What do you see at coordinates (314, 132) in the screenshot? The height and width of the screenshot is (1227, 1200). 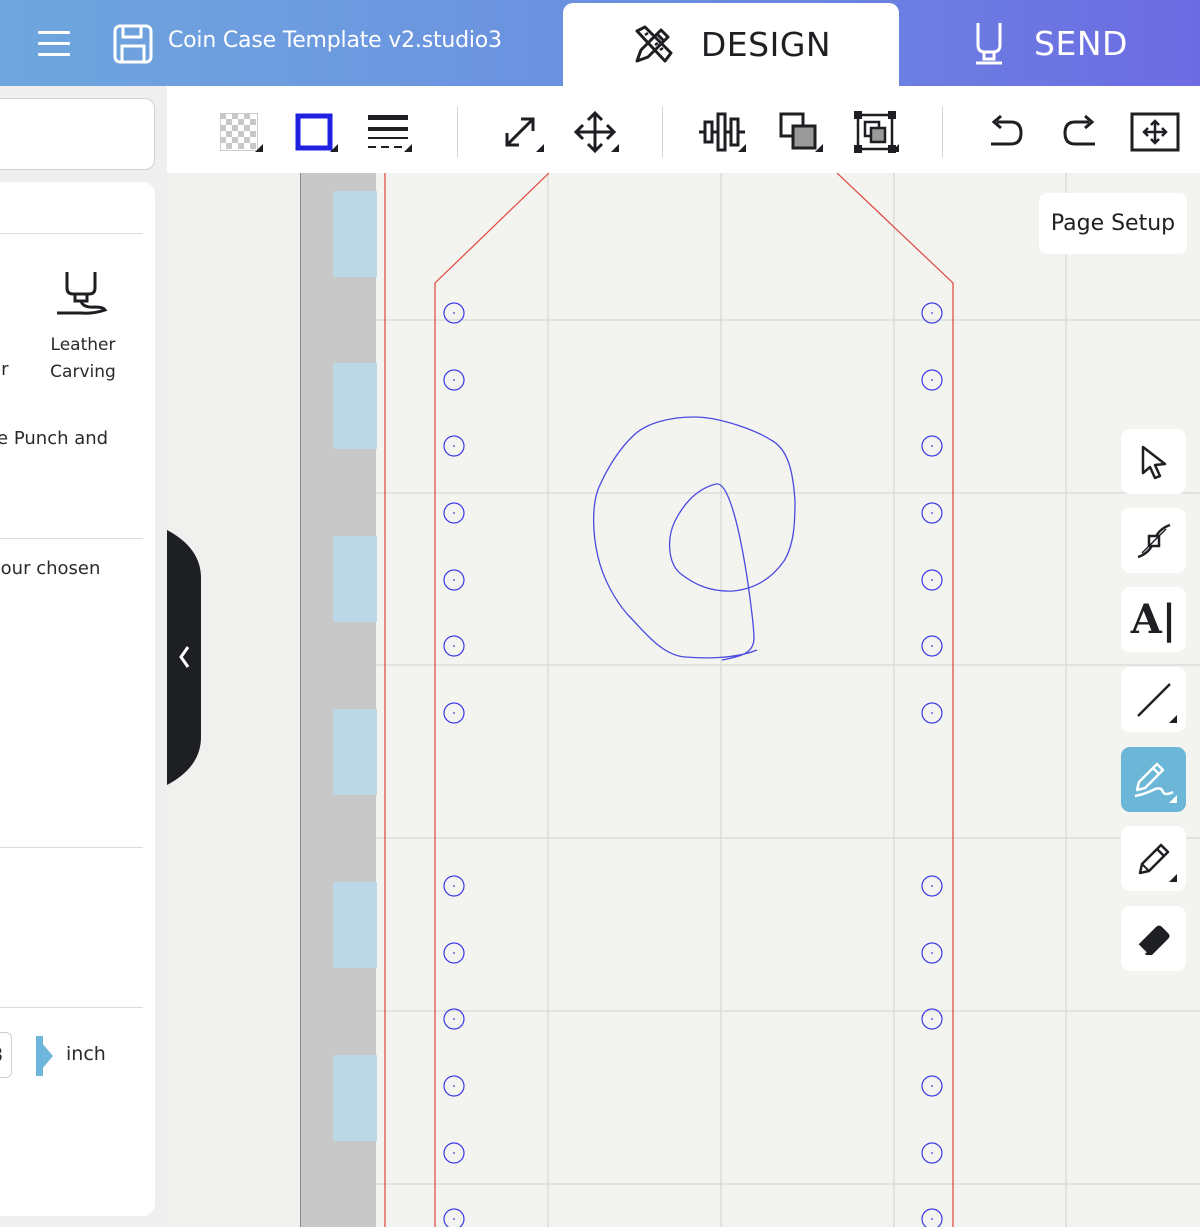 I see `line-color-icon` at bounding box center [314, 132].